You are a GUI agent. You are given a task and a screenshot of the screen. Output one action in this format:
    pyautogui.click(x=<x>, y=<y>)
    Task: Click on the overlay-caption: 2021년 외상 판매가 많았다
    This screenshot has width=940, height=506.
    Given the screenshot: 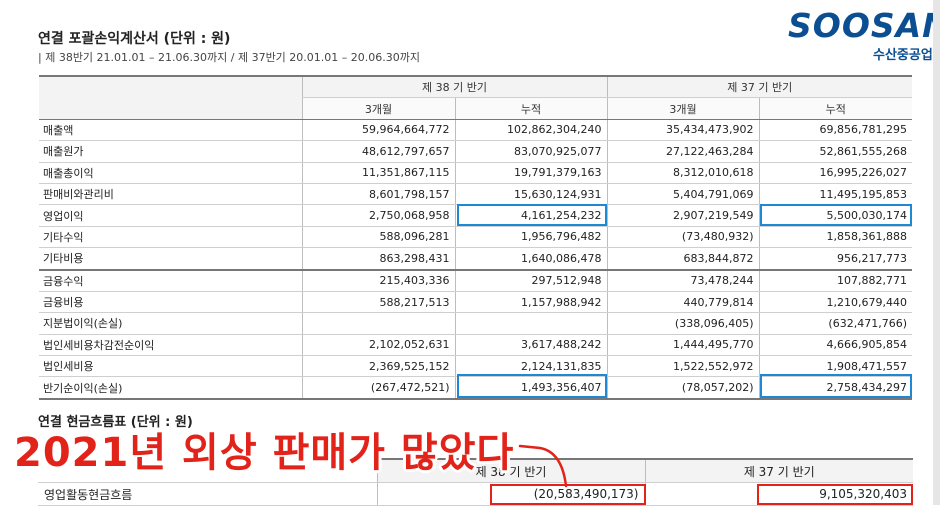 What is the action you would take?
    pyautogui.click(x=264, y=453)
    